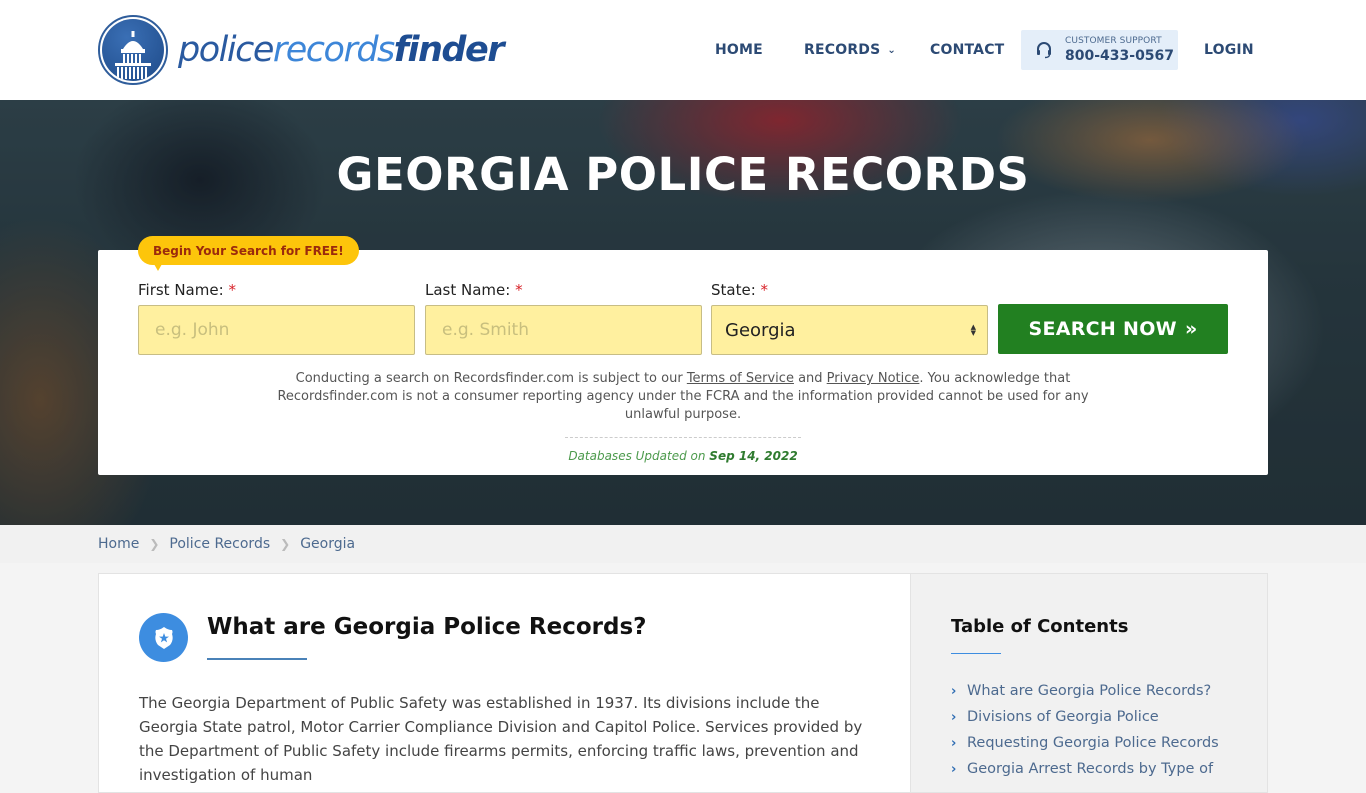 Image resolution: width=1366 pixels, height=793 pixels. Describe the element at coordinates (219, 544) in the screenshot. I see `breadcrumb-police-records: Police Records` at that location.